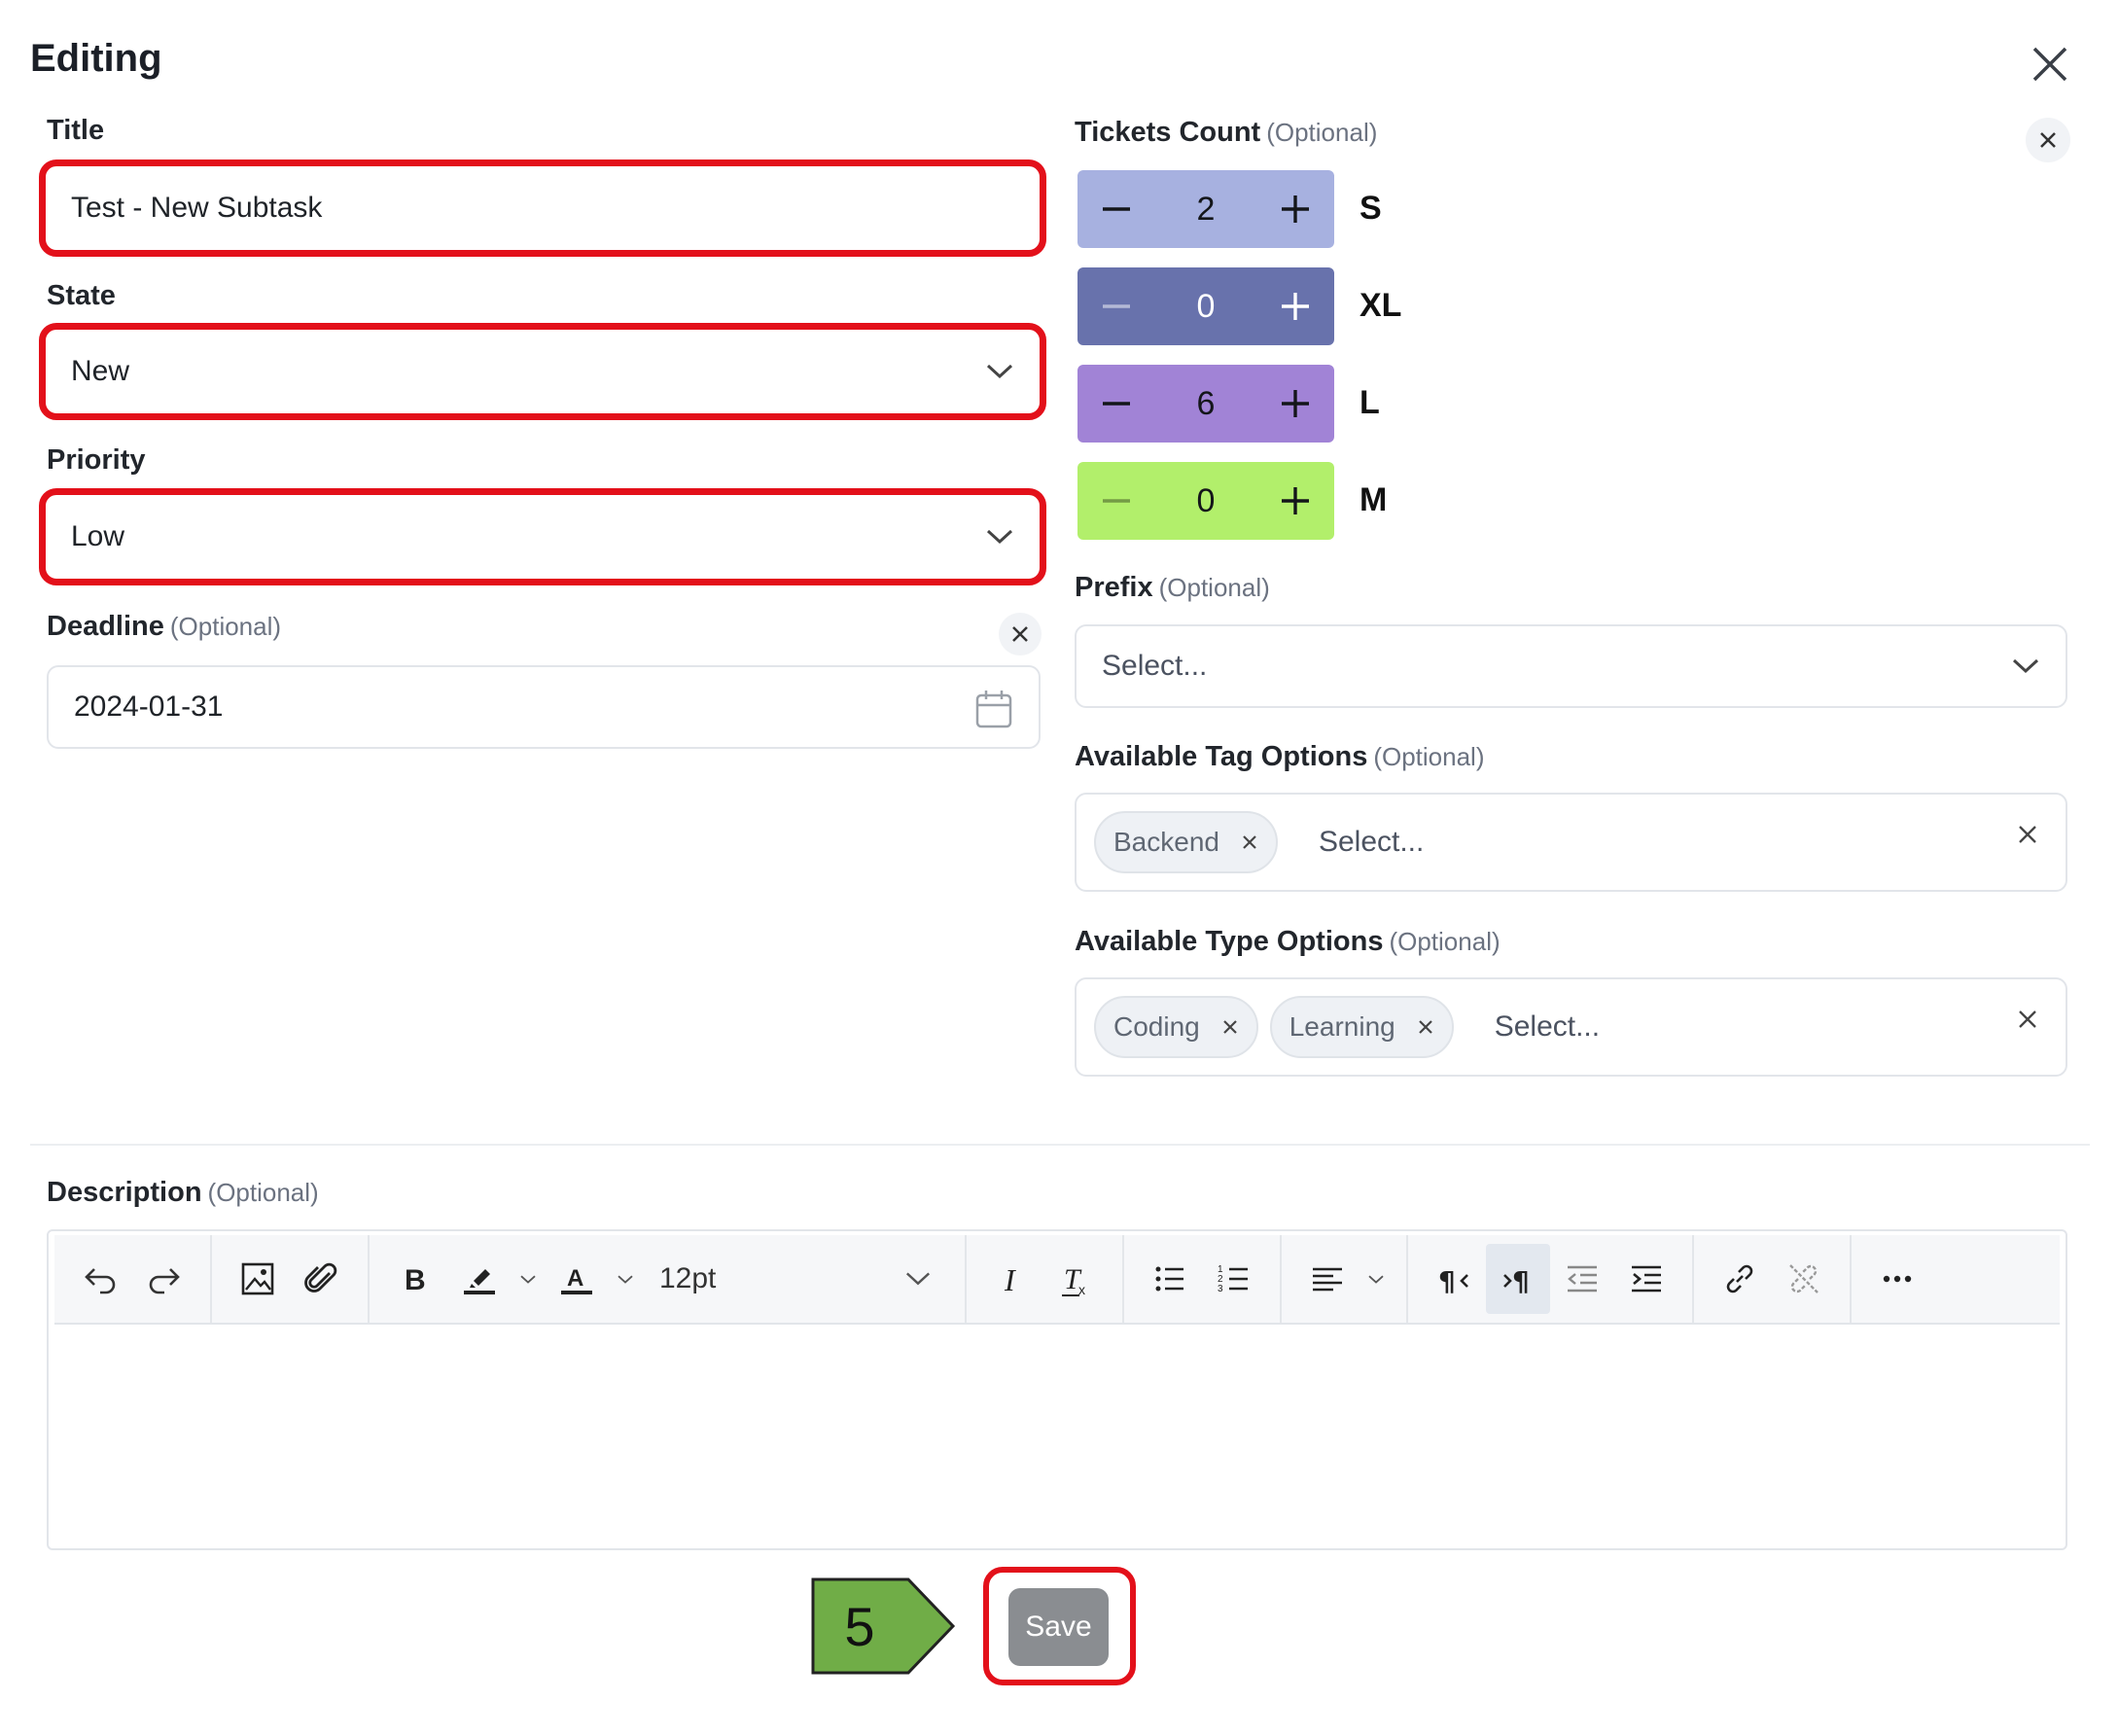 This screenshot has width=2119, height=1736. What do you see at coordinates (96, 59) in the screenshot?
I see `dialog-title: Editing` at bounding box center [96, 59].